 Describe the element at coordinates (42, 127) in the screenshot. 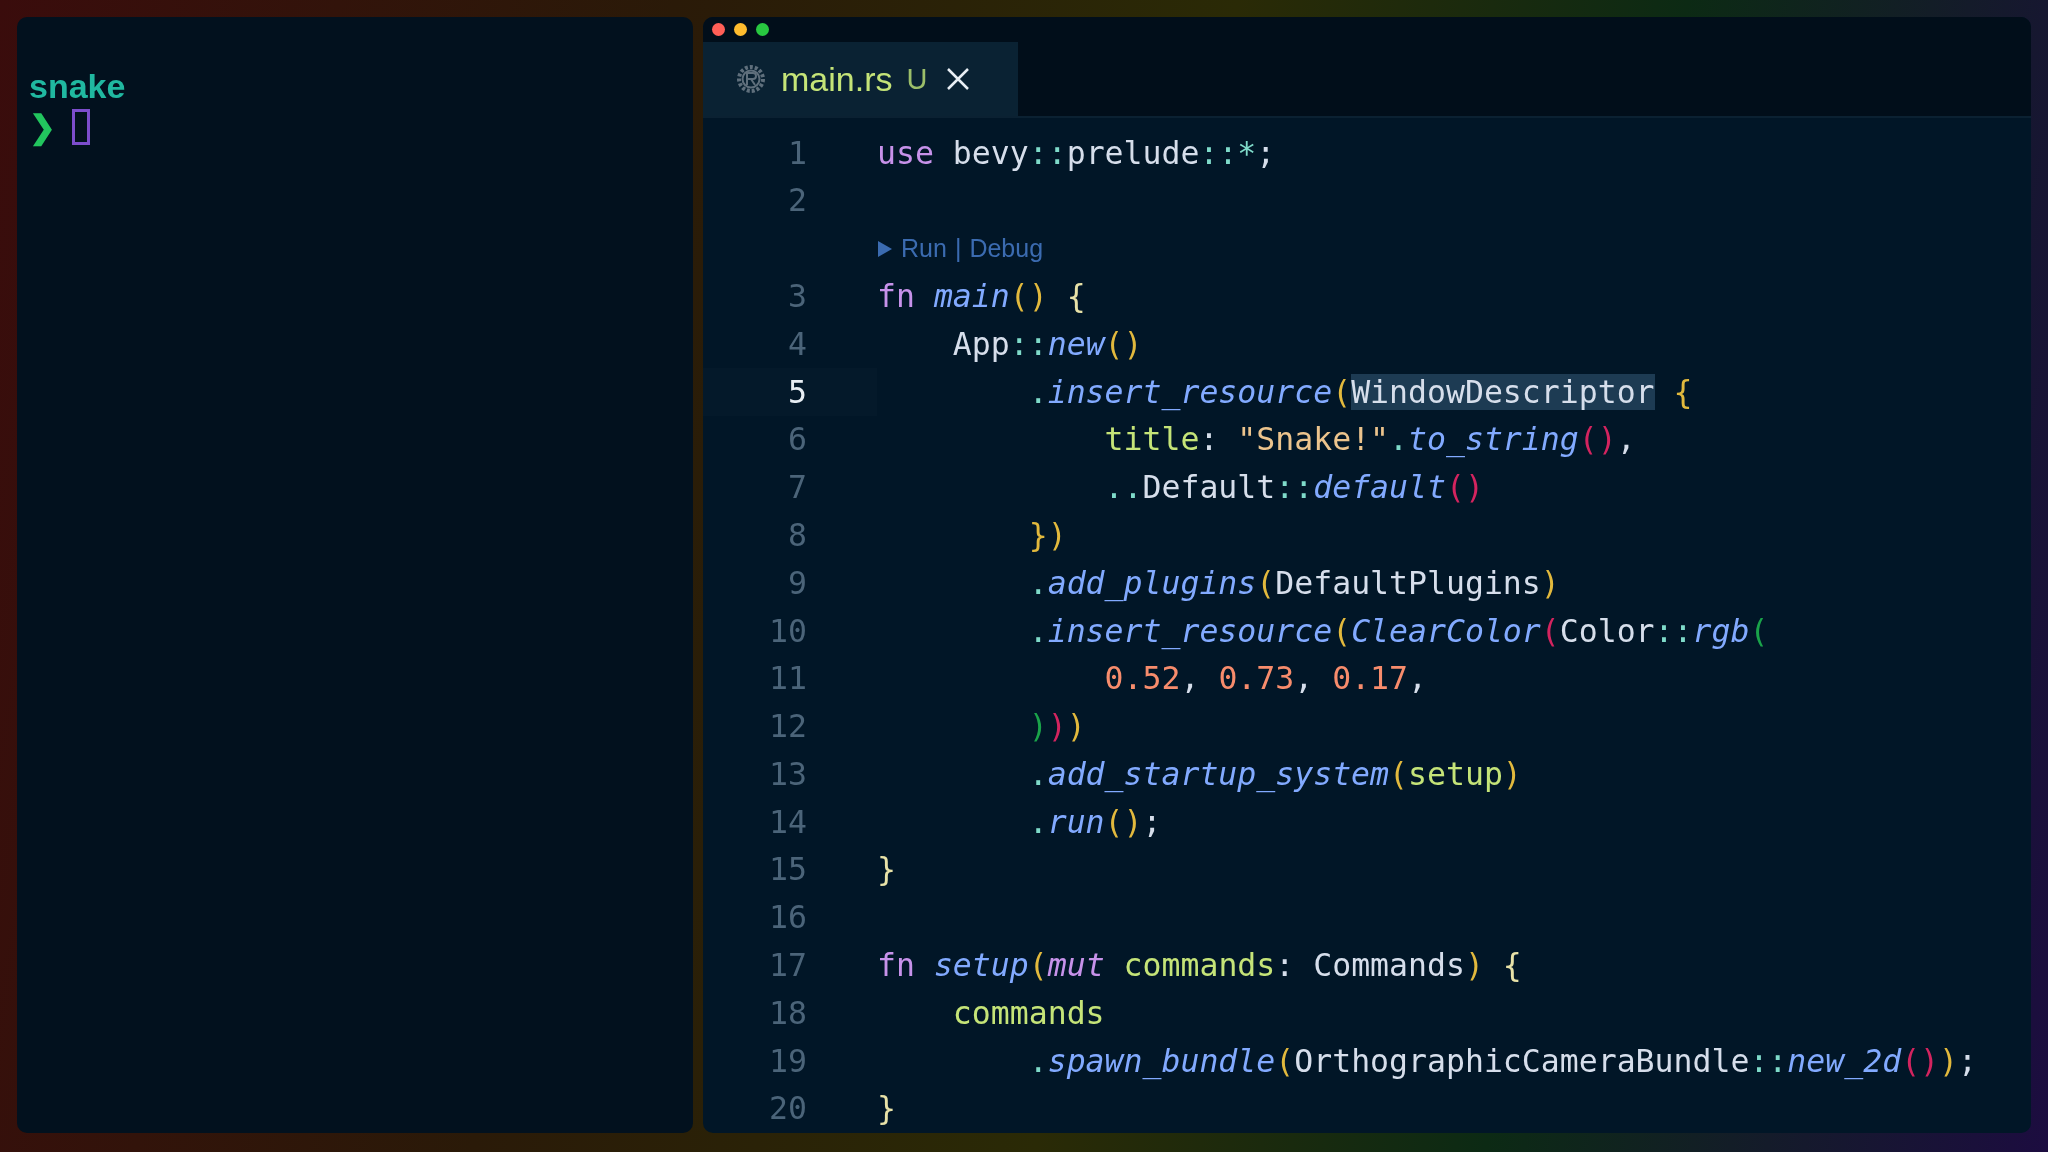

I see `prompt-symbol: ❯` at that location.